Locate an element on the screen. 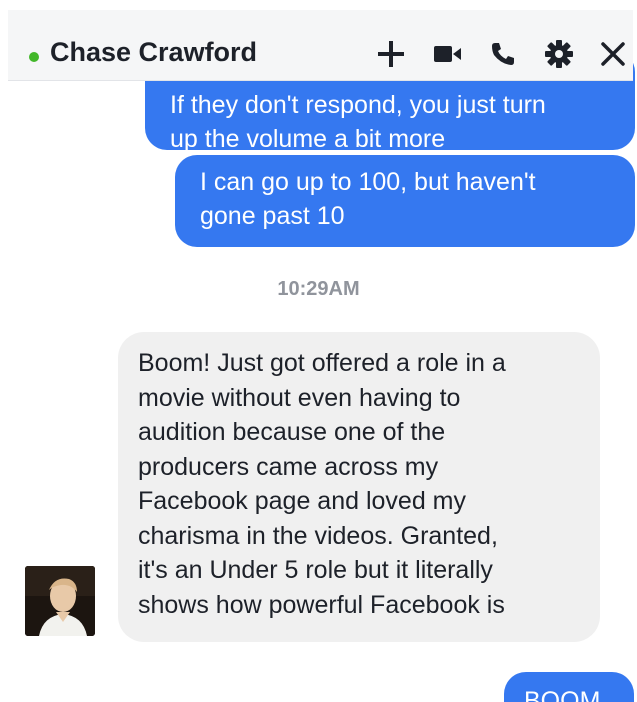 The height and width of the screenshot is (702, 637). message-line: audition because one of the is located at coordinates (292, 432).